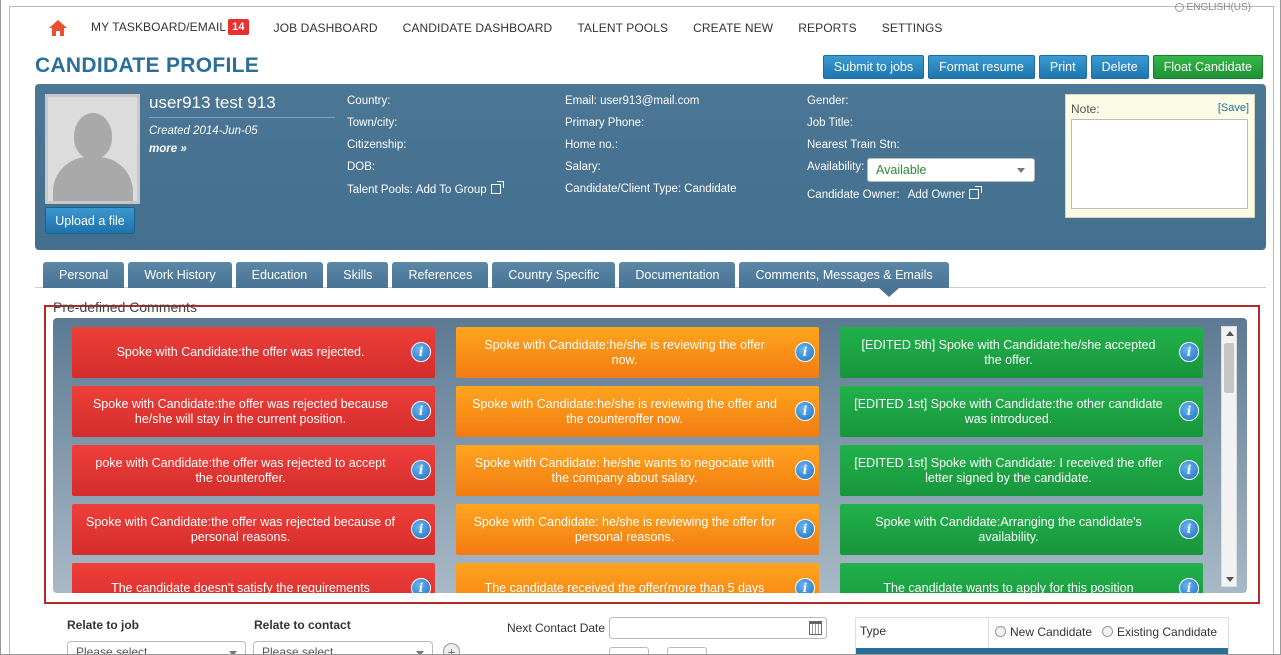 This screenshot has width=1281, height=655. I want to click on note-textarea, so click(1159, 164).